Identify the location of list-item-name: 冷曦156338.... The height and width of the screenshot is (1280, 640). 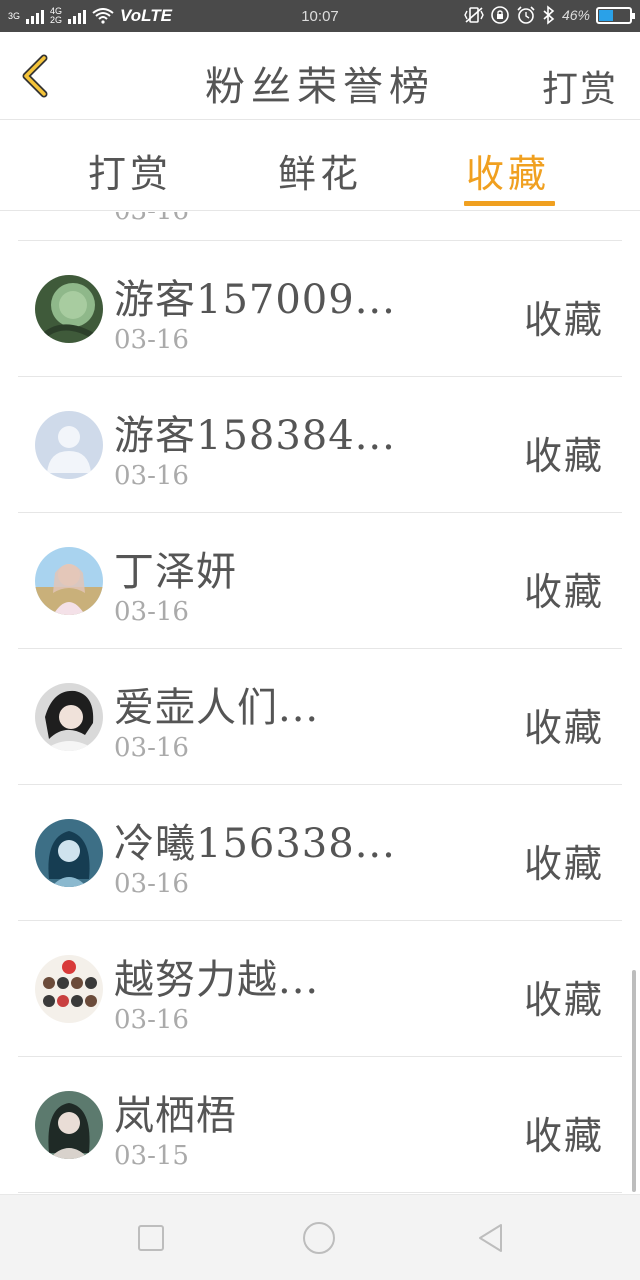
(255, 844).